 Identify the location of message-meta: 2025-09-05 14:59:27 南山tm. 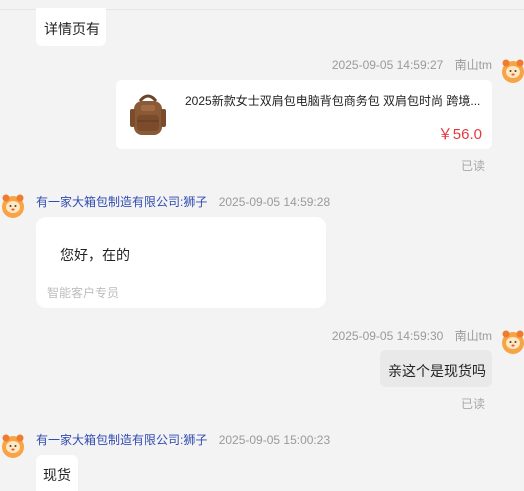
(412, 64).